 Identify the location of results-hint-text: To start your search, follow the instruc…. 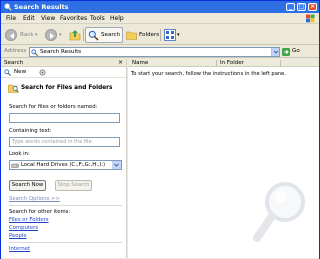
(209, 74).